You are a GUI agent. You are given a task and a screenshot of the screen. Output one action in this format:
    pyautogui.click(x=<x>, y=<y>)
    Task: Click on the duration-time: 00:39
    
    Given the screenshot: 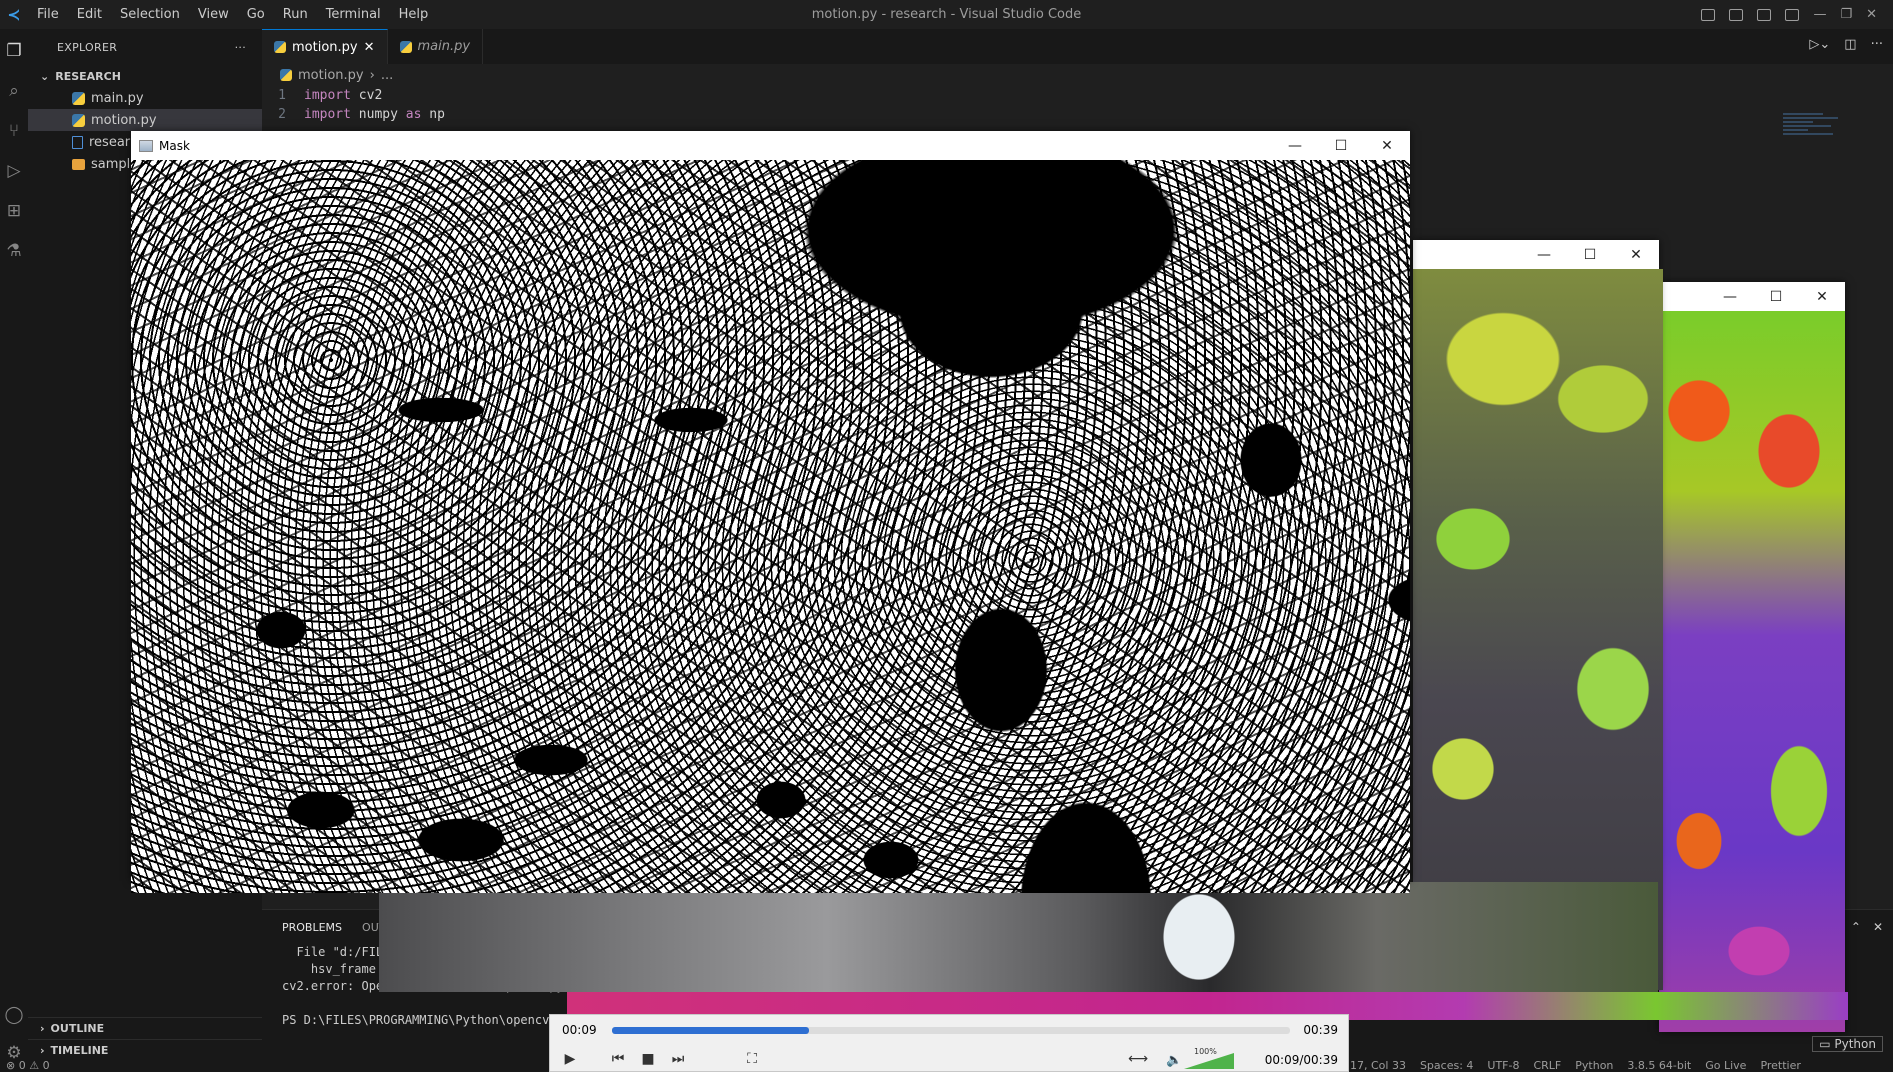 What is the action you would take?
    pyautogui.click(x=1320, y=1030)
    